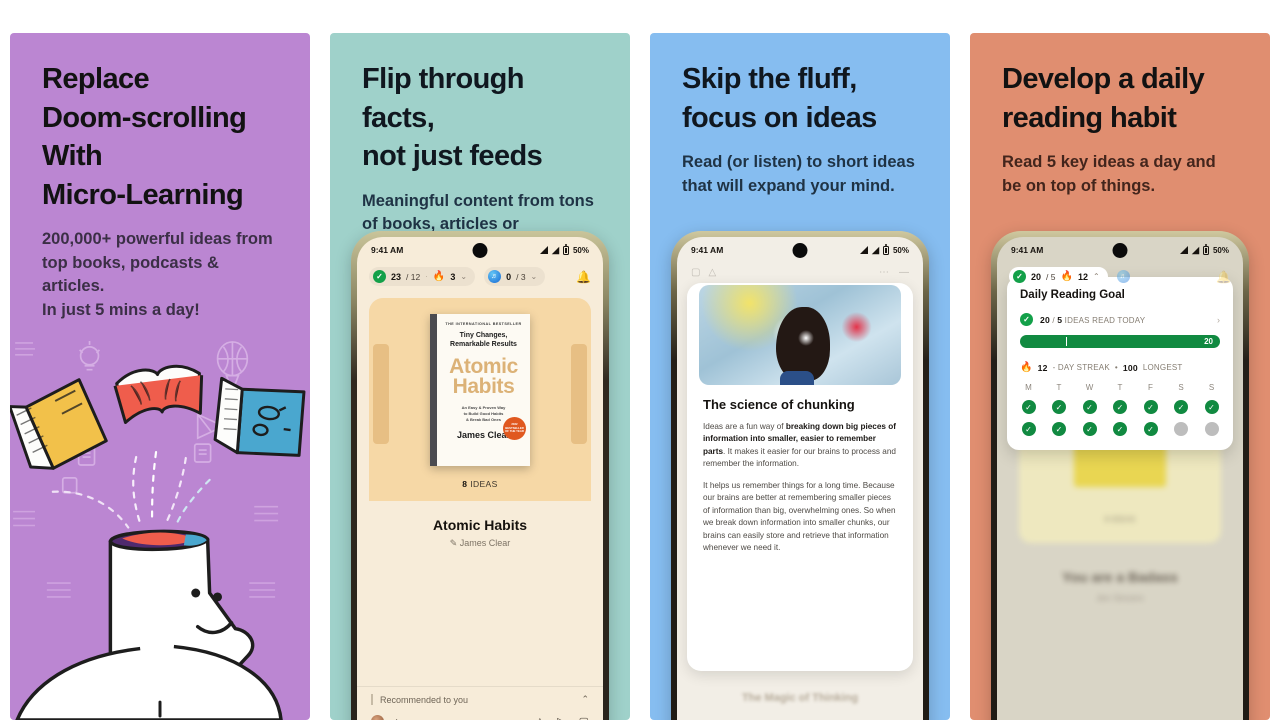  Describe the element at coordinates (463, 276) in the screenshot. I see `chevron-down-icon: ⌄` at that location.